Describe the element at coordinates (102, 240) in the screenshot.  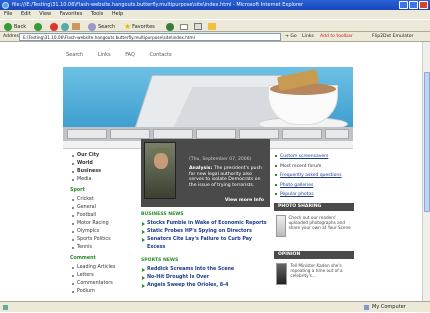
I see `sidebar-item-sports-politics: Sports Politics` at that location.